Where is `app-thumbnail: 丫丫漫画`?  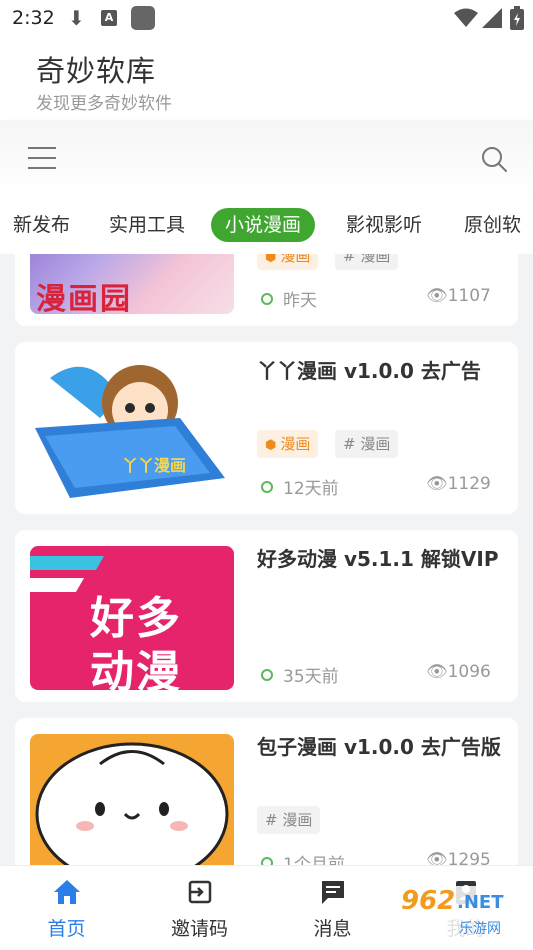
app-thumbnail: 丫丫漫画 is located at coordinates (132, 430).